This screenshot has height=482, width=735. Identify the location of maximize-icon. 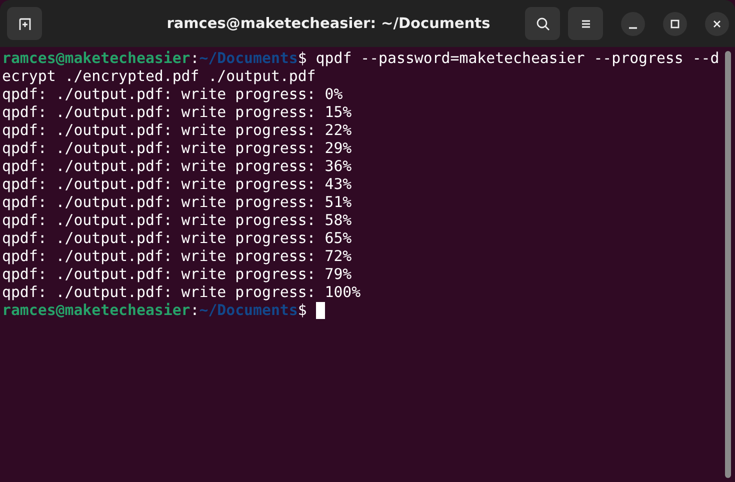
(675, 23).